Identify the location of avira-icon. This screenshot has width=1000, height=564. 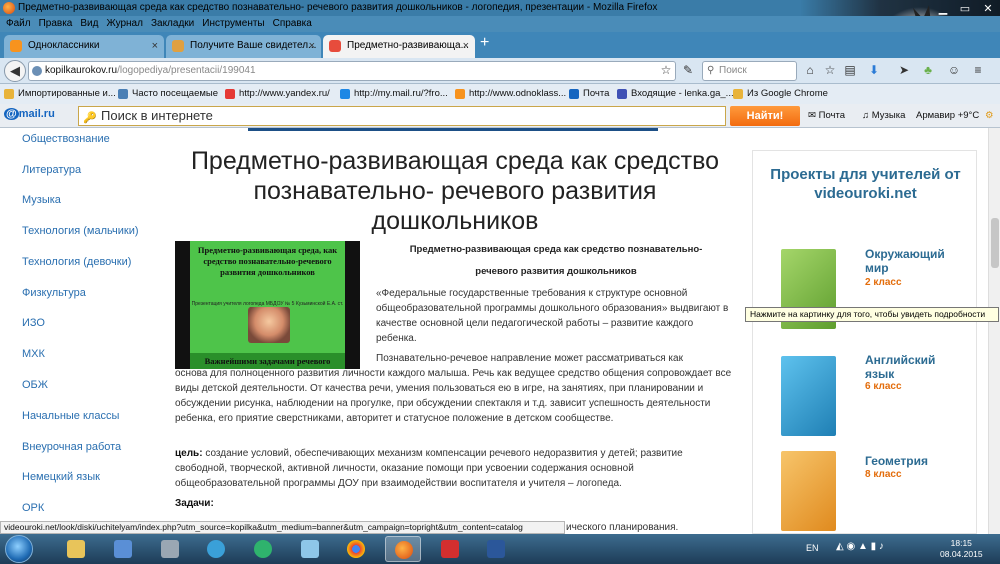
(450, 549).